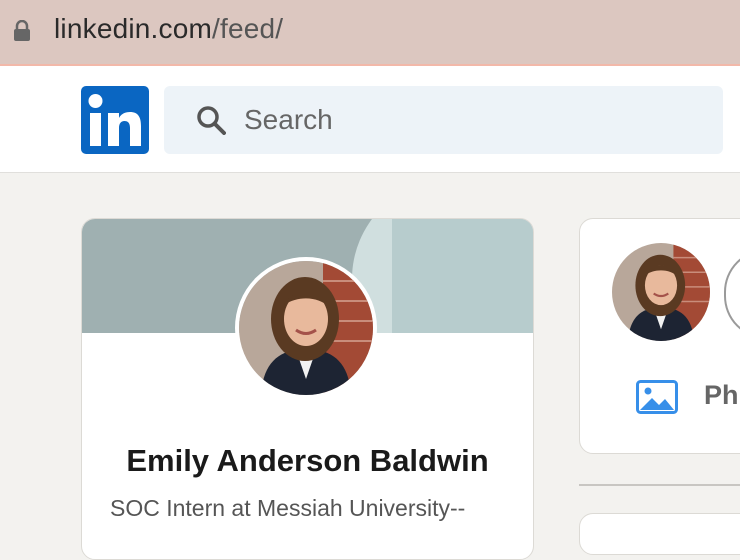 The image size is (740, 560). What do you see at coordinates (211, 120) in the screenshot?
I see `search-icon` at bounding box center [211, 120].